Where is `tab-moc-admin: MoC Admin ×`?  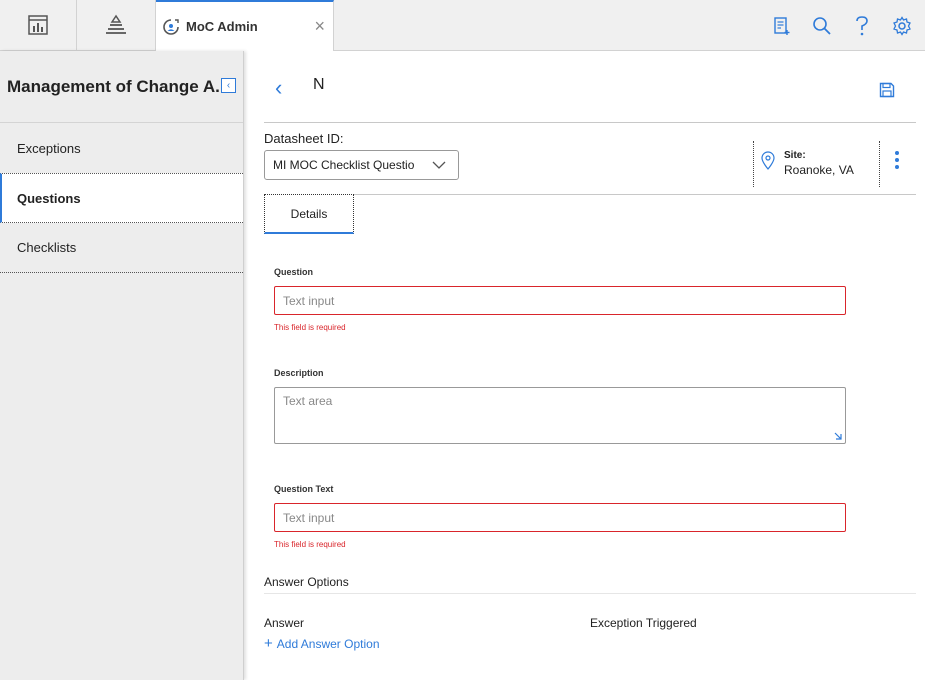 tab-moc-admin: MoC Admin × is located at coordinates (245, 25).